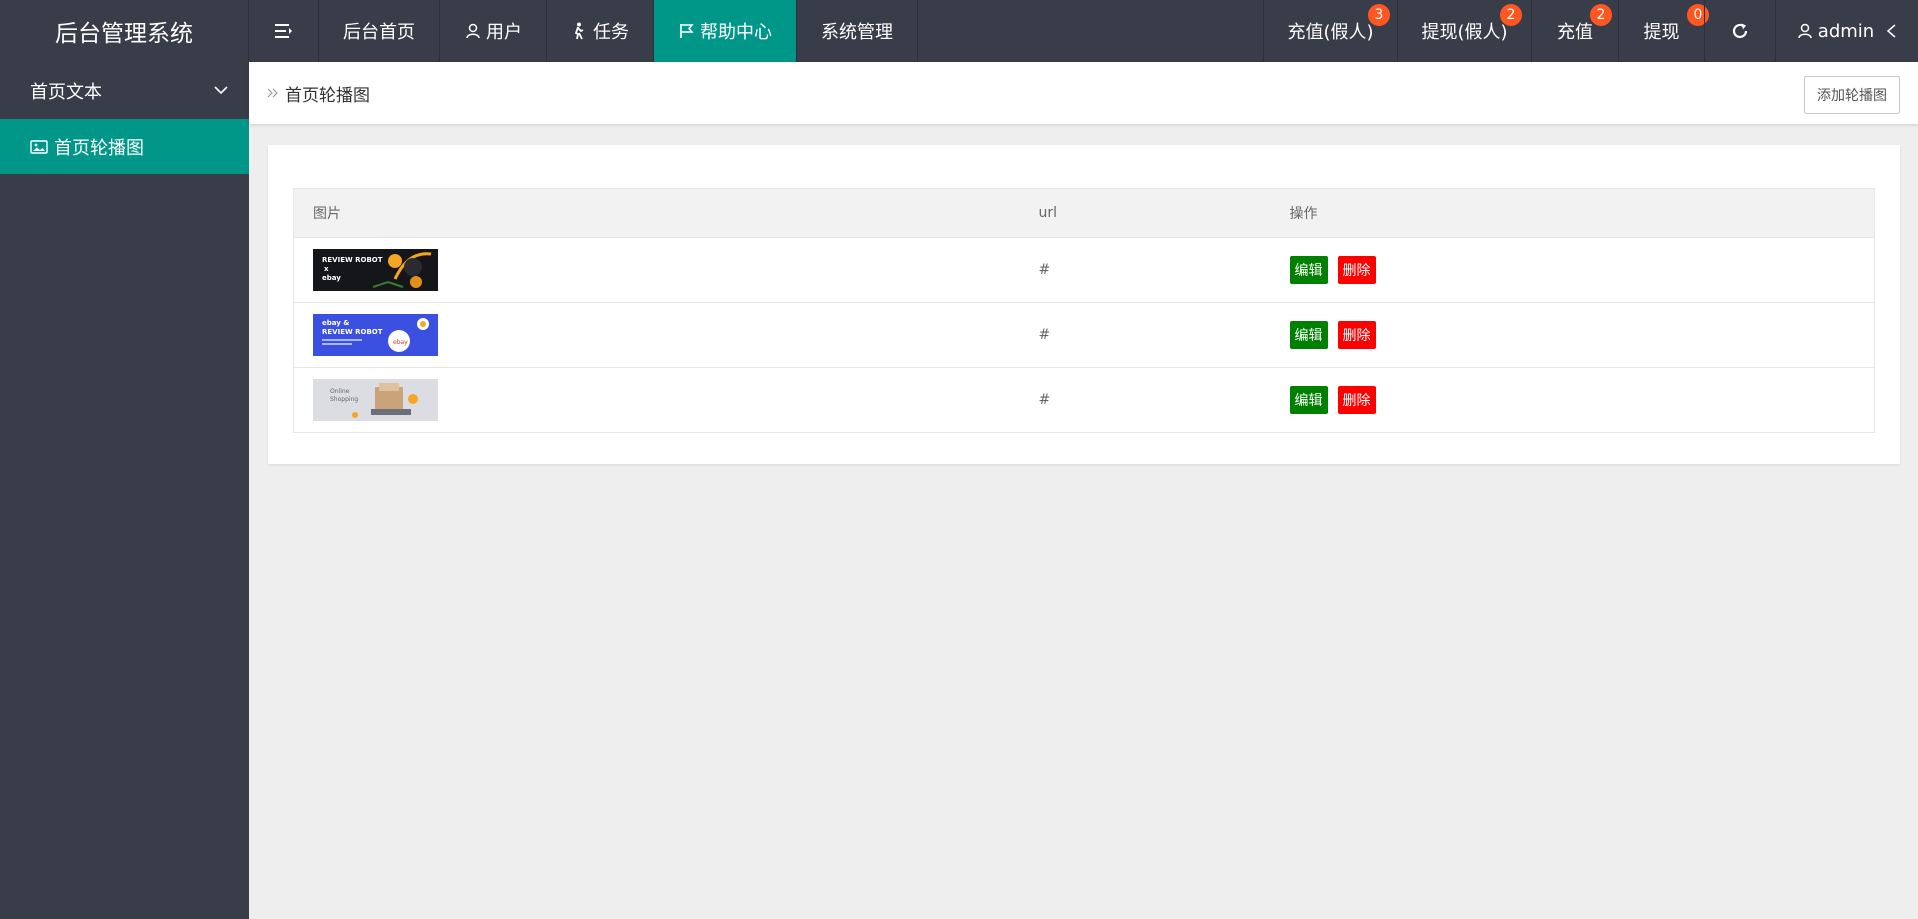 This screenshot has height=919, width=1918. I want to click on nav-withdraw-fake: 提现(假人) 2, so click(1464, 31).